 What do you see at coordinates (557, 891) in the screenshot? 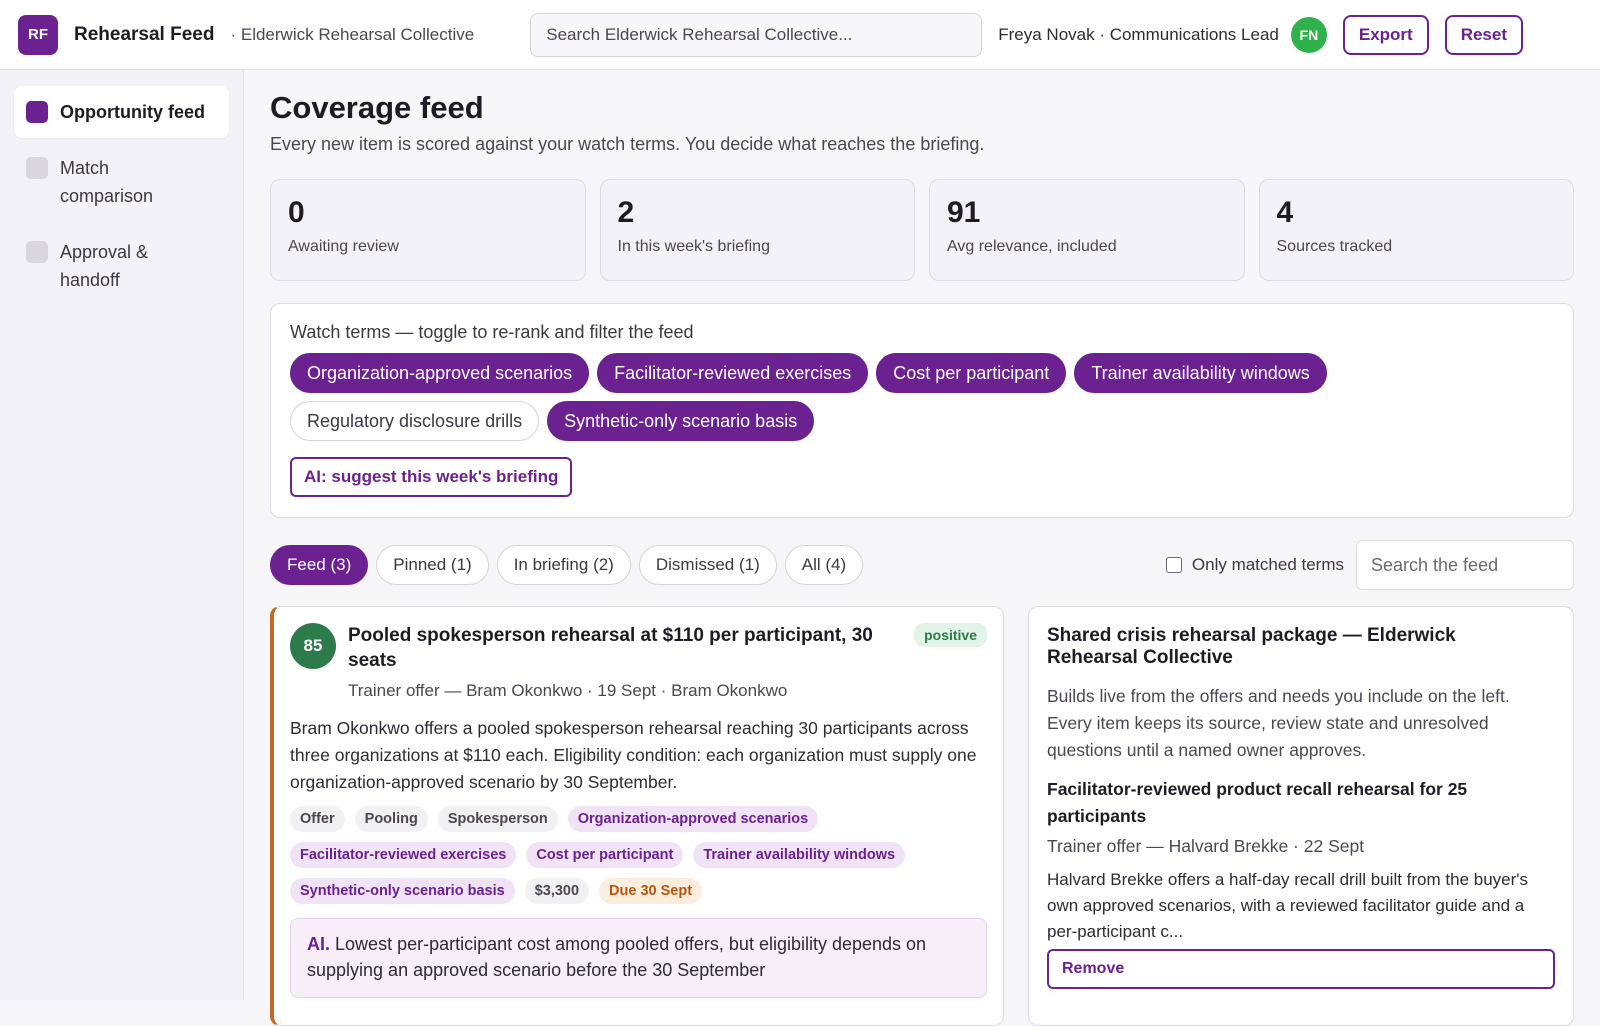
I see `amount-tag: $3,300` at bounding box center [557, 891].